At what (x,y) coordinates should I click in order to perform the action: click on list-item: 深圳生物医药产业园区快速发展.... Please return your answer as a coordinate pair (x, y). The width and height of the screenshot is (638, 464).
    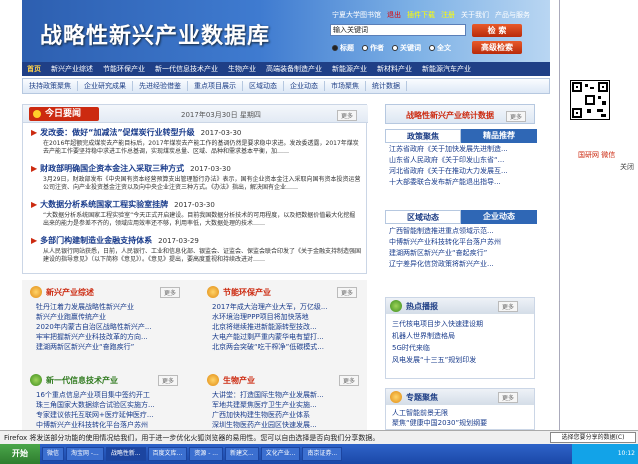
    Looking at the image, I should click on (287, 425).